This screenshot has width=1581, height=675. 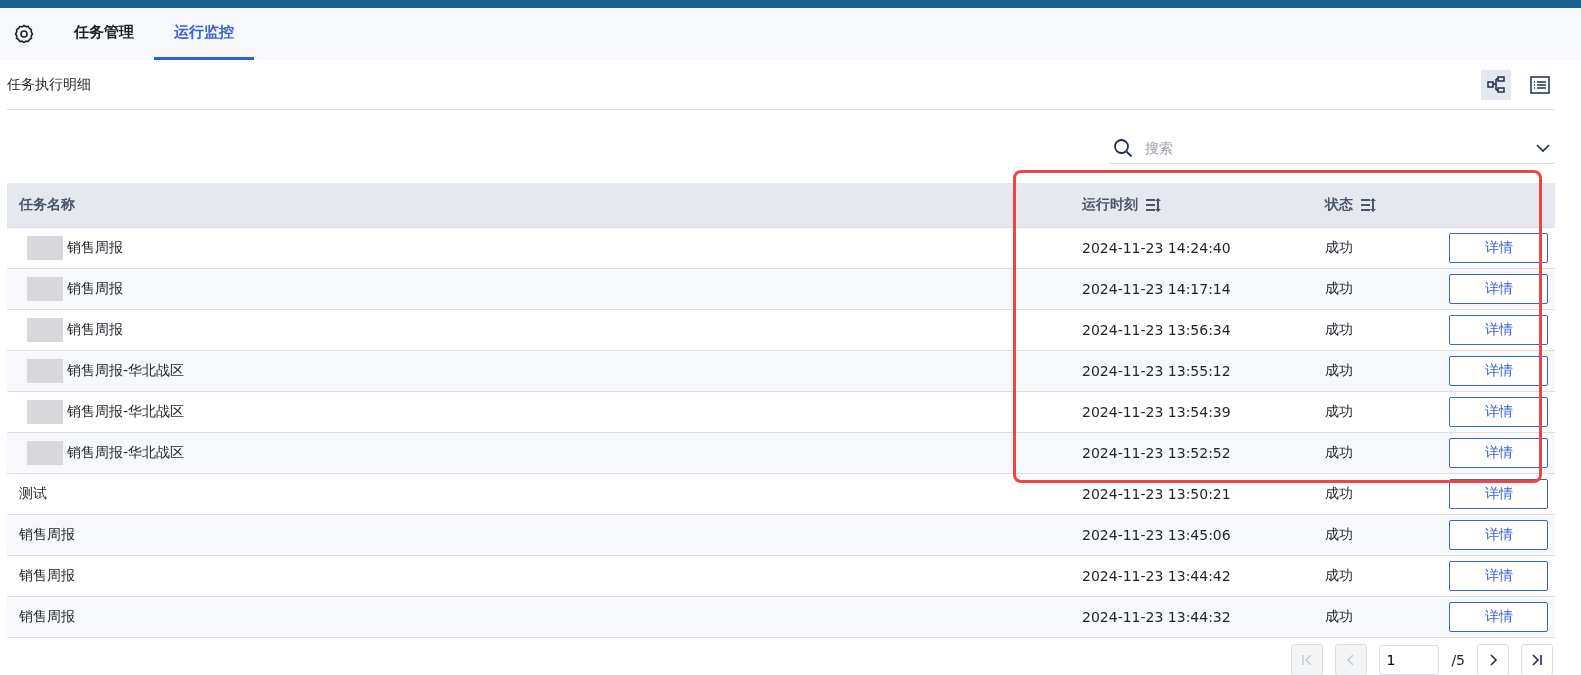 I want to click on run-time: 2024-11-23 14:24:40, so click(x=1157, y=248).